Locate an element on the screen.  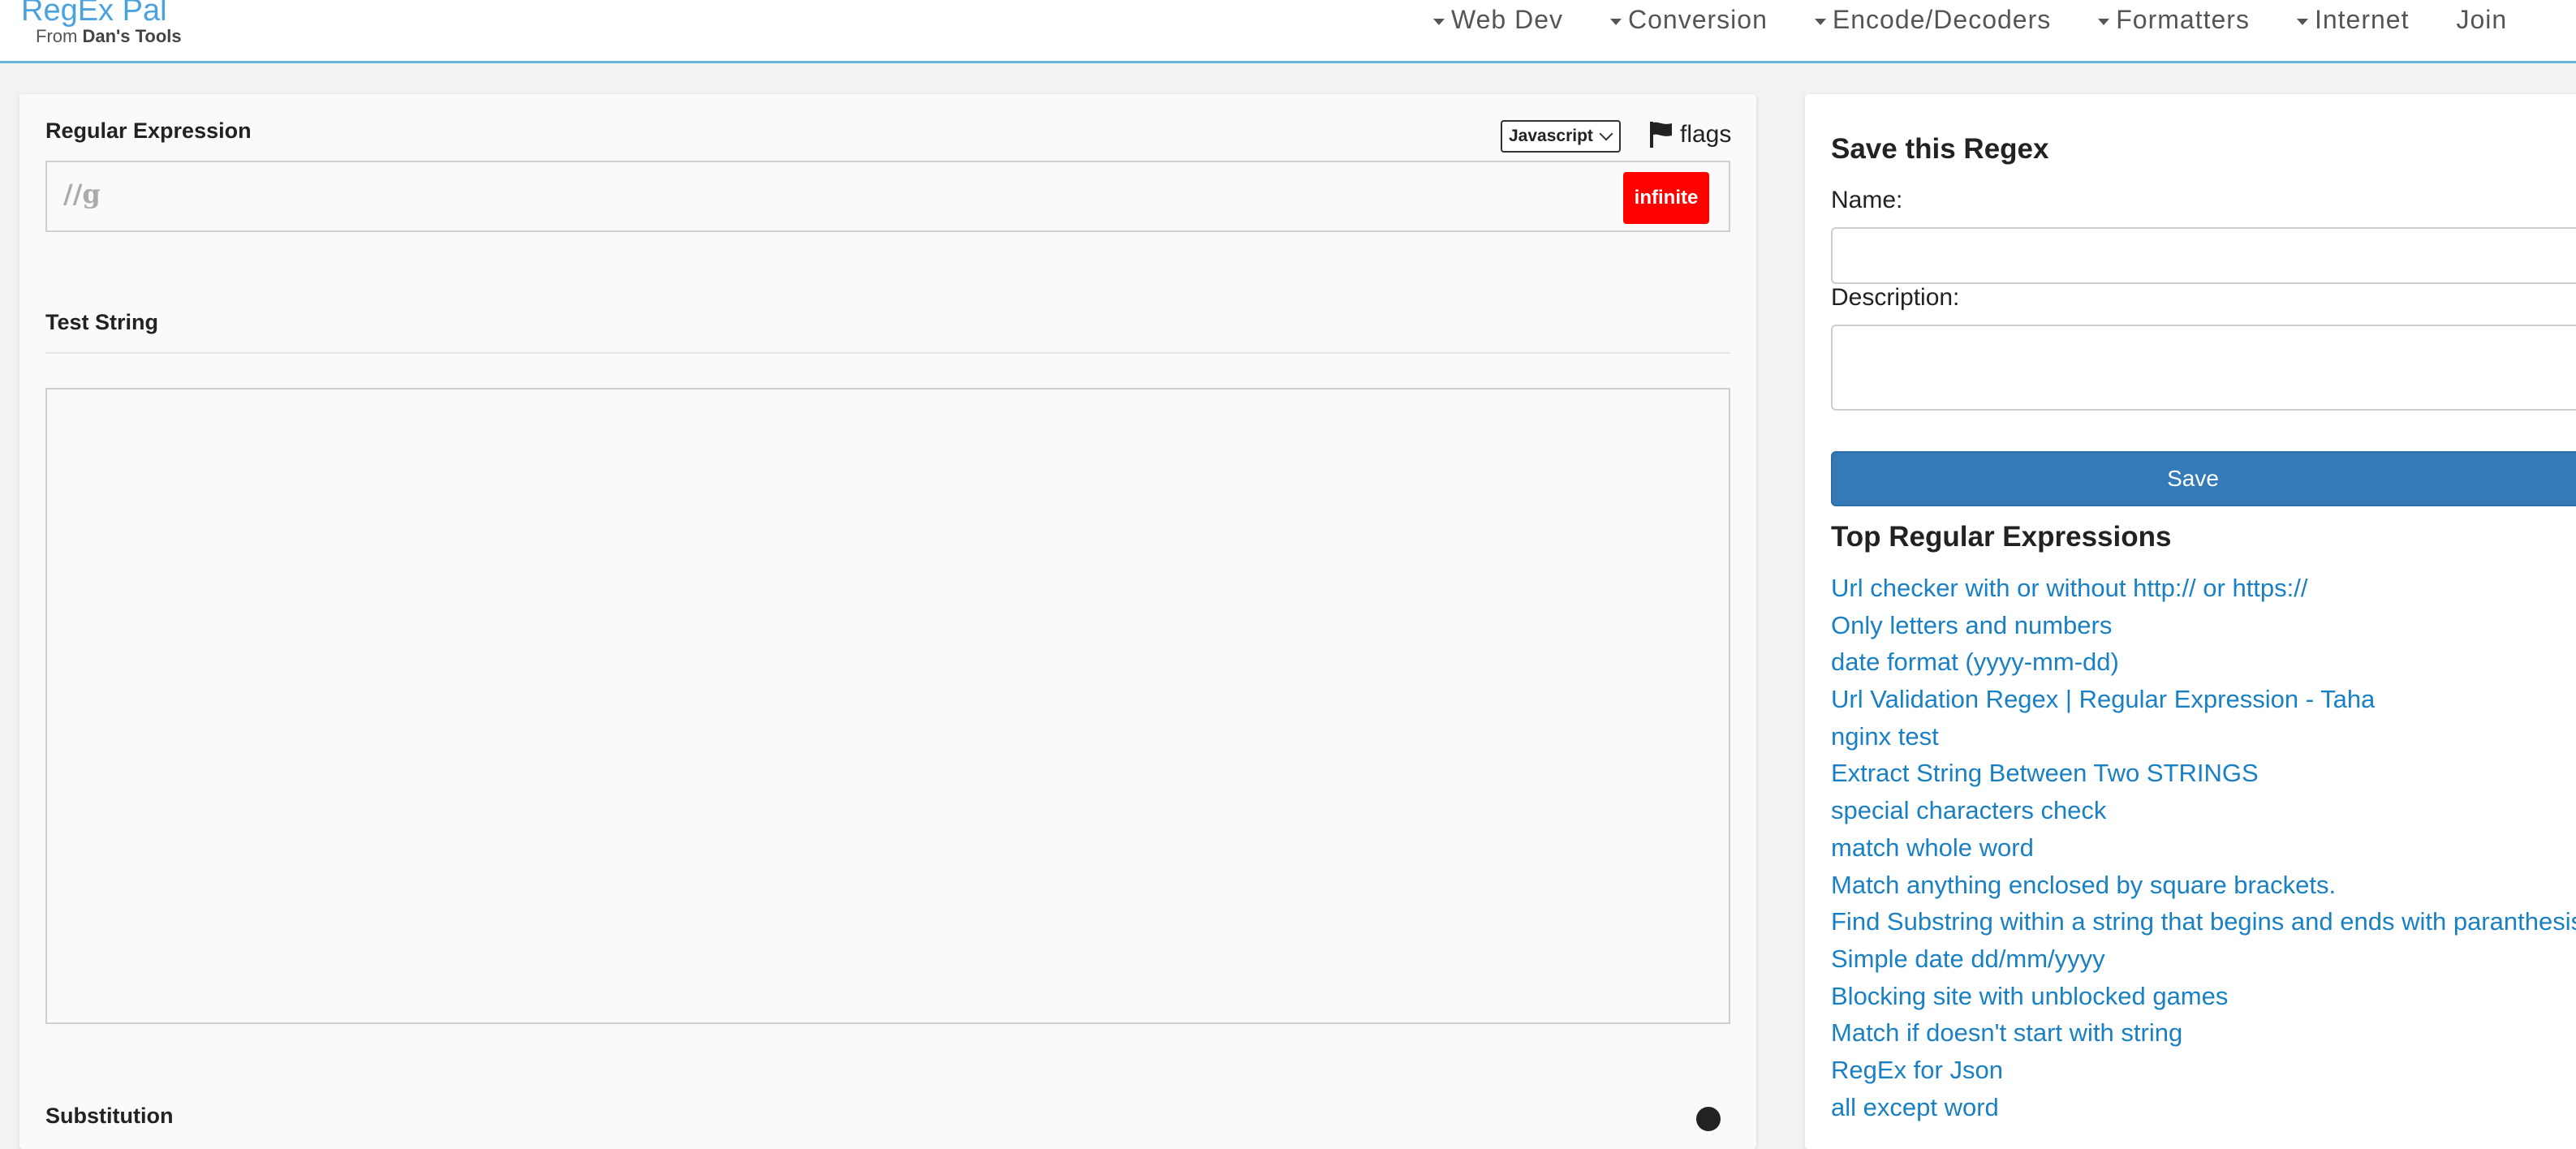
description-field is located at coordinates (2203, 368).